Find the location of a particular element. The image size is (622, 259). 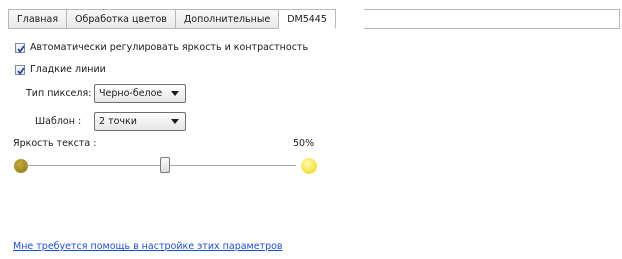

pixel-type-value: Черно-белое is located at coordinates (131, 93).